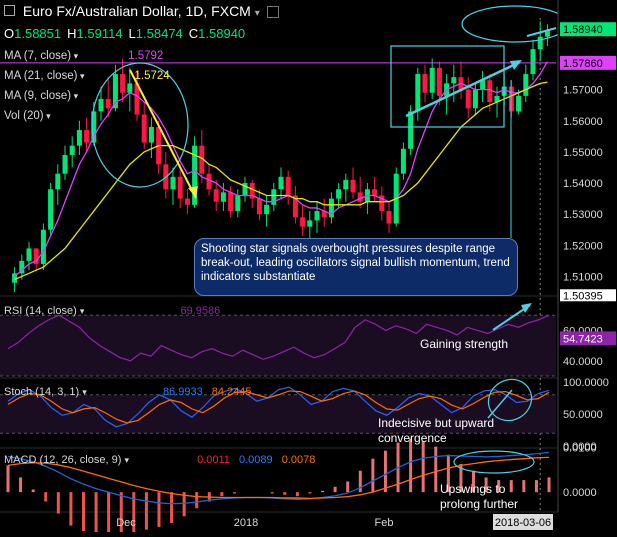 Image resolution: width=617 pixels, height=537 pixels. What do you see at coordinates (479, 496) in the screenshot?
I see `macd-note: Upswings to prolong further` at bounding box center [479, 496].